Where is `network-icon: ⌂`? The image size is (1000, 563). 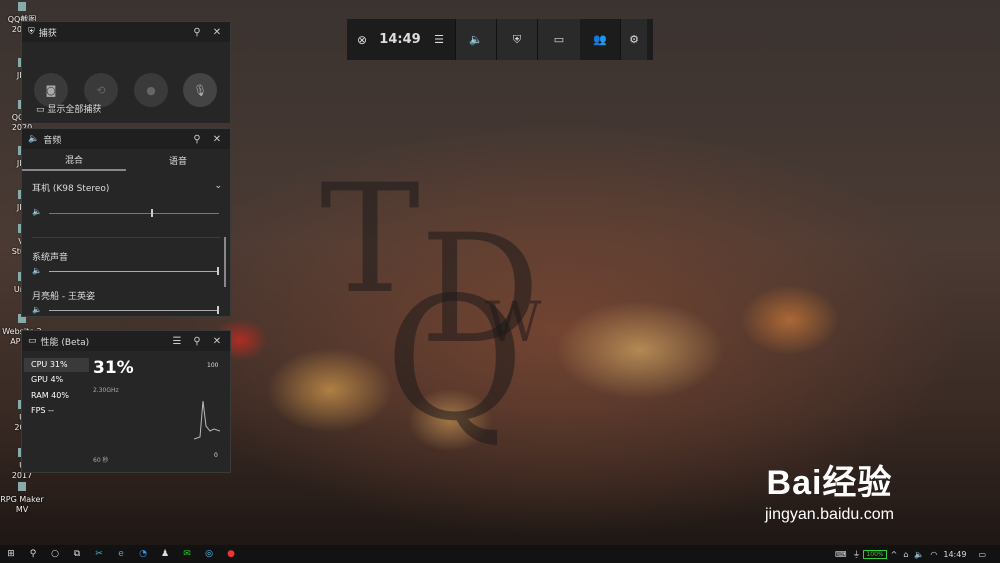
network-icon: ⌂ is located at coordinates (905, 554).